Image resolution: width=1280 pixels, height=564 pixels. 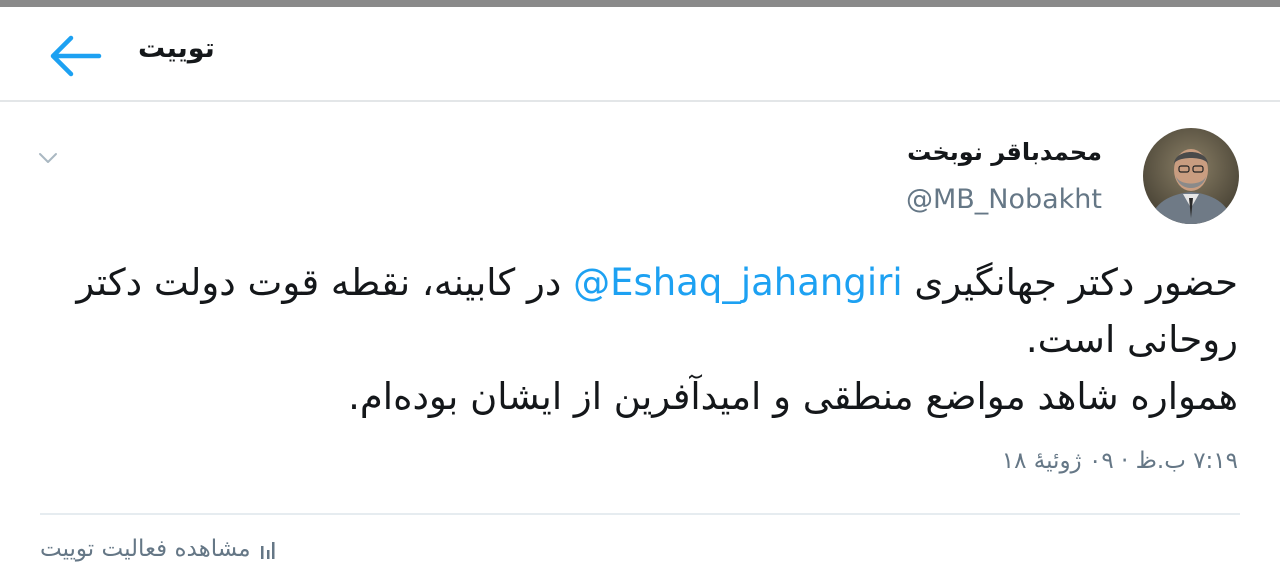 I want to click on page-title: توییت, so click(x=176, y=48).